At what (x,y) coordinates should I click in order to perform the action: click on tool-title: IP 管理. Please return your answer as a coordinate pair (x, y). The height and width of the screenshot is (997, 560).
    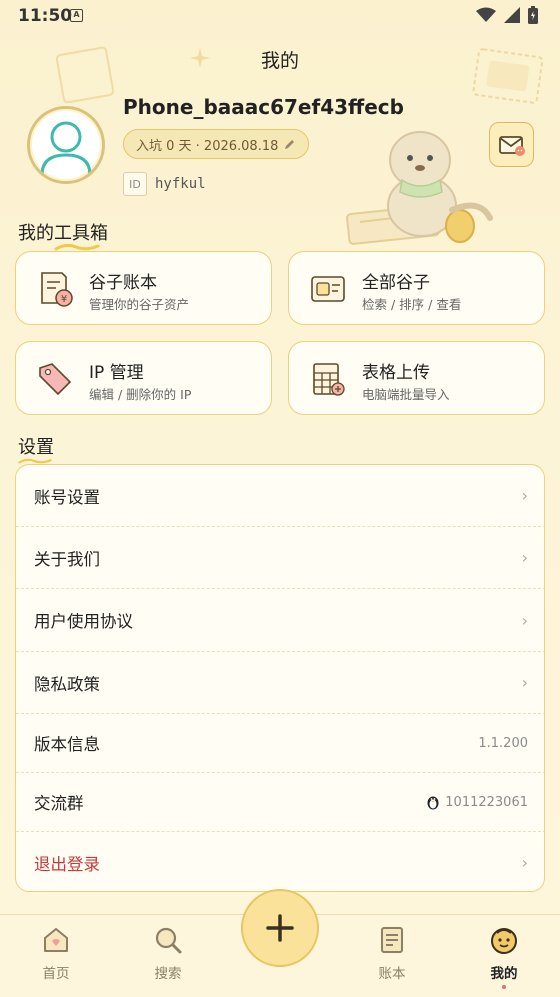
    Looking at the image, I should click on (116, 373).